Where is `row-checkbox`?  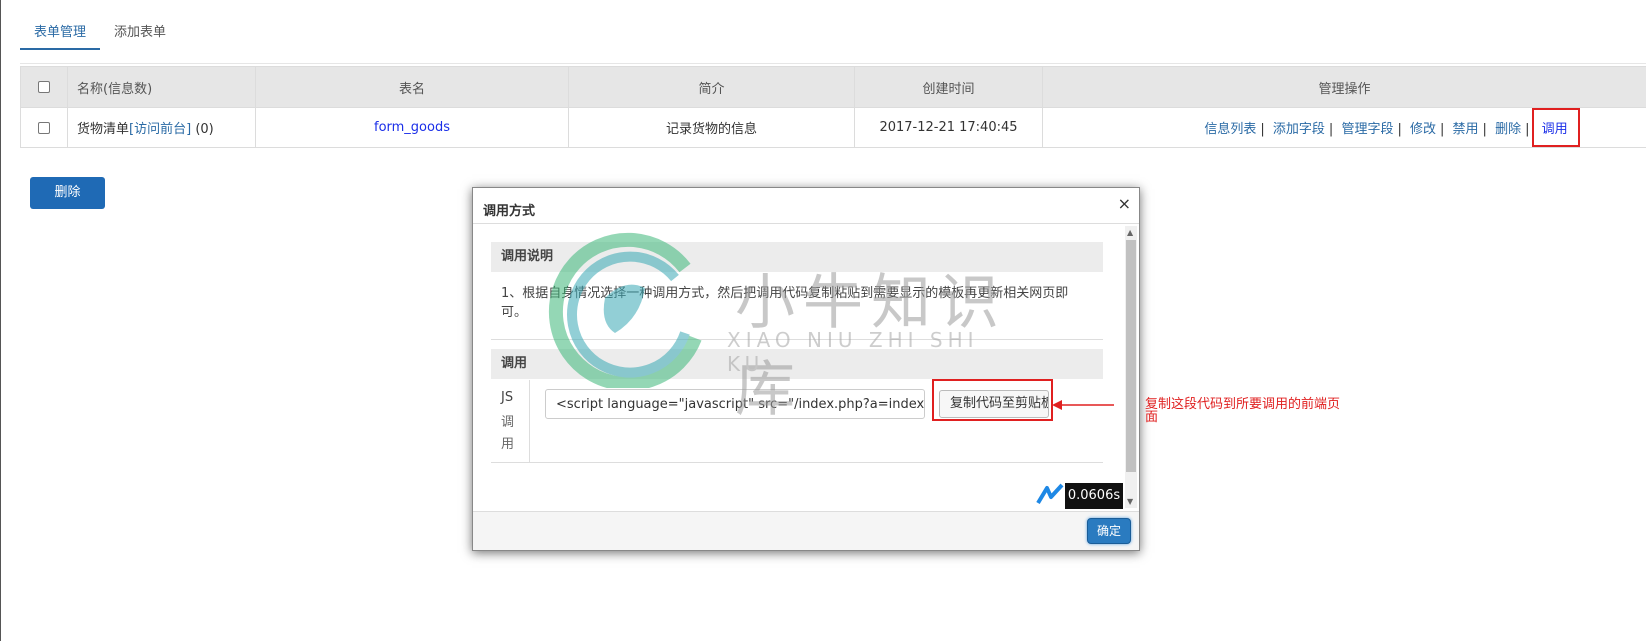 row-checkbox is located at coordinates (44, 127).